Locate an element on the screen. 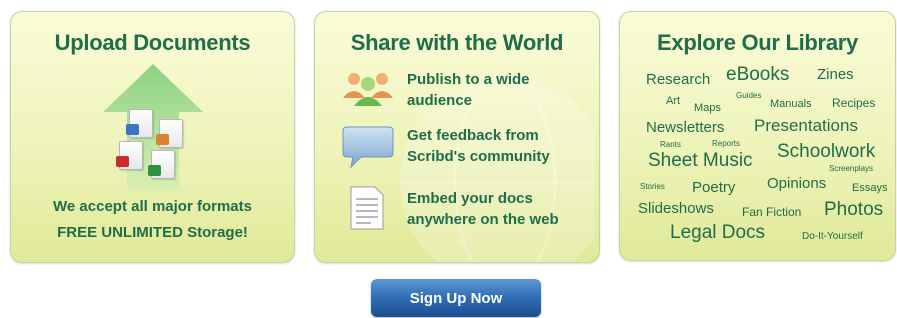 The width and height of the screenshot is (897, 318). tag-stories: Stories is located at coordinates (652, 186).